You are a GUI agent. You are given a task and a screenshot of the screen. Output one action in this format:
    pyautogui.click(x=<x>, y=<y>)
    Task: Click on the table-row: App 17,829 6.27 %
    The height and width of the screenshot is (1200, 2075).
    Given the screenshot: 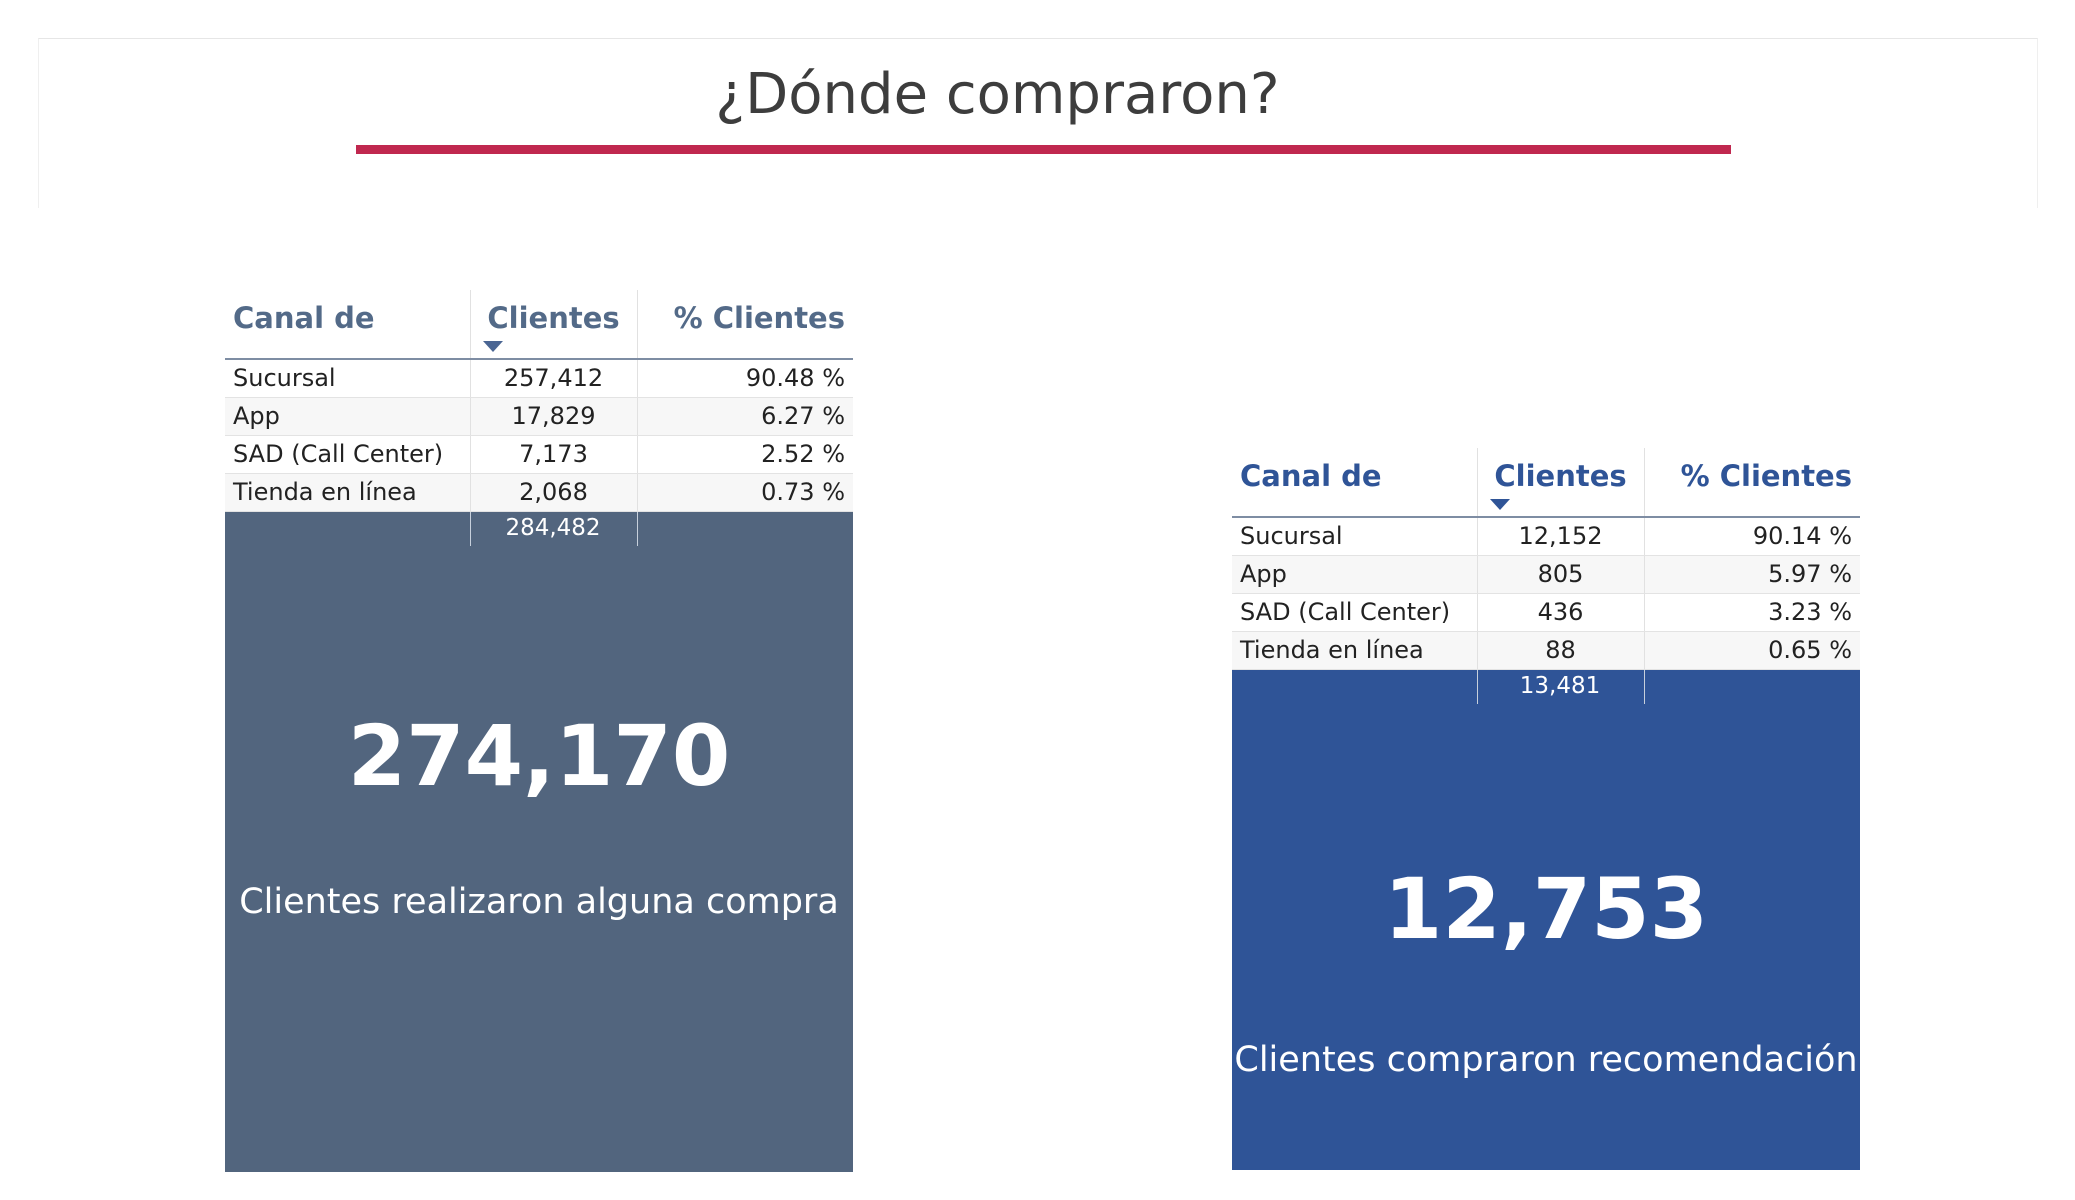 What is the action you would take?
    pyautogui.click(x=539, y=417)
    